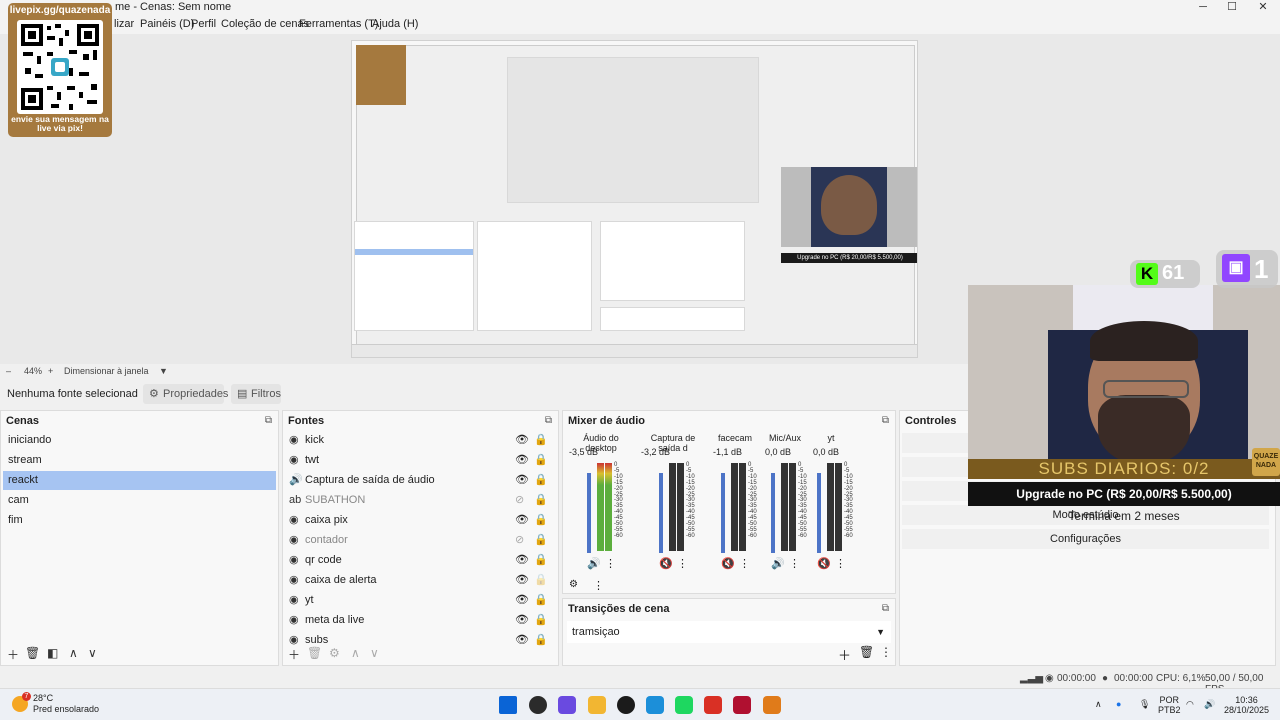  I want to click on zoom-in-button: +, so click(50, 371).